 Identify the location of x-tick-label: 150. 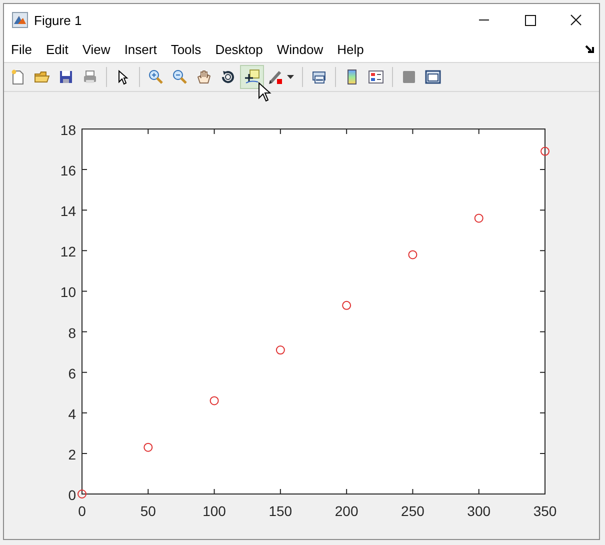
(280, 511).